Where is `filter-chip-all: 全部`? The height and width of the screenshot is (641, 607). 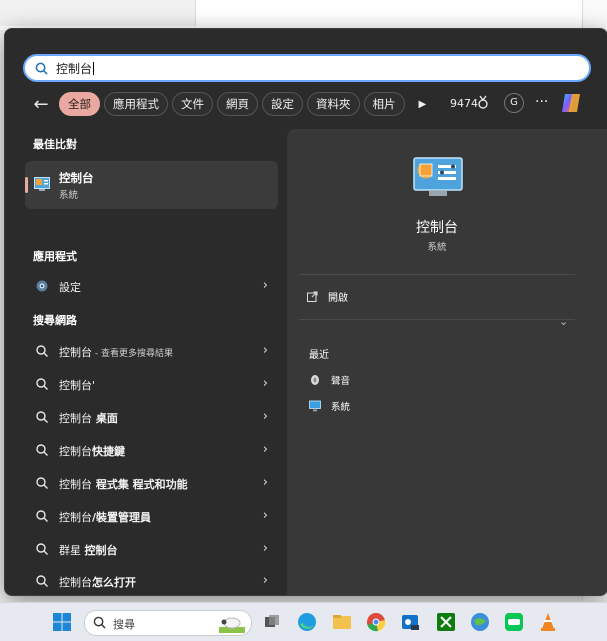
filter-chip-all: 全部 is located at coordinates (79, 104).